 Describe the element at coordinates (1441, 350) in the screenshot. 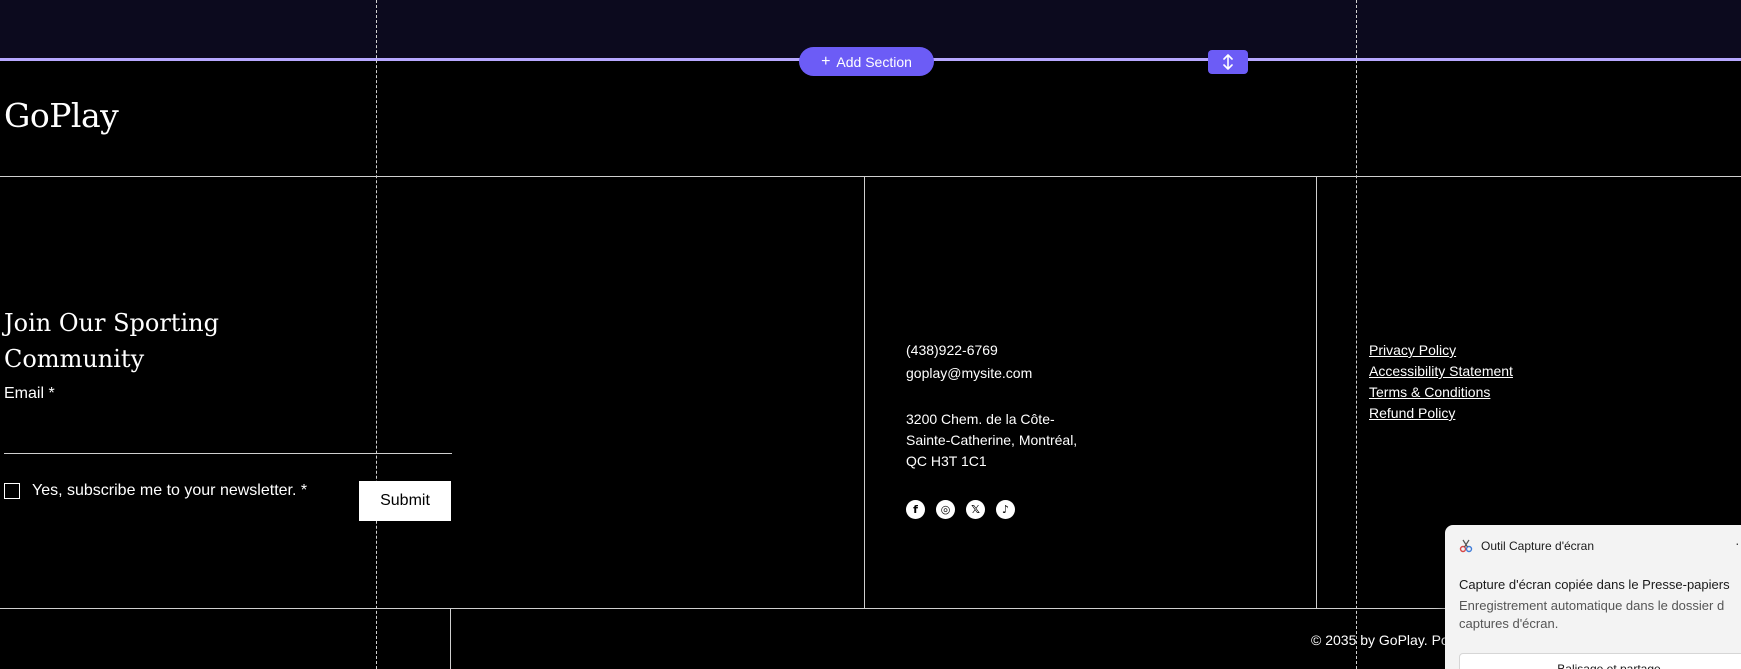

I see `privacy-policy-link: Privacy Policy` at that location.